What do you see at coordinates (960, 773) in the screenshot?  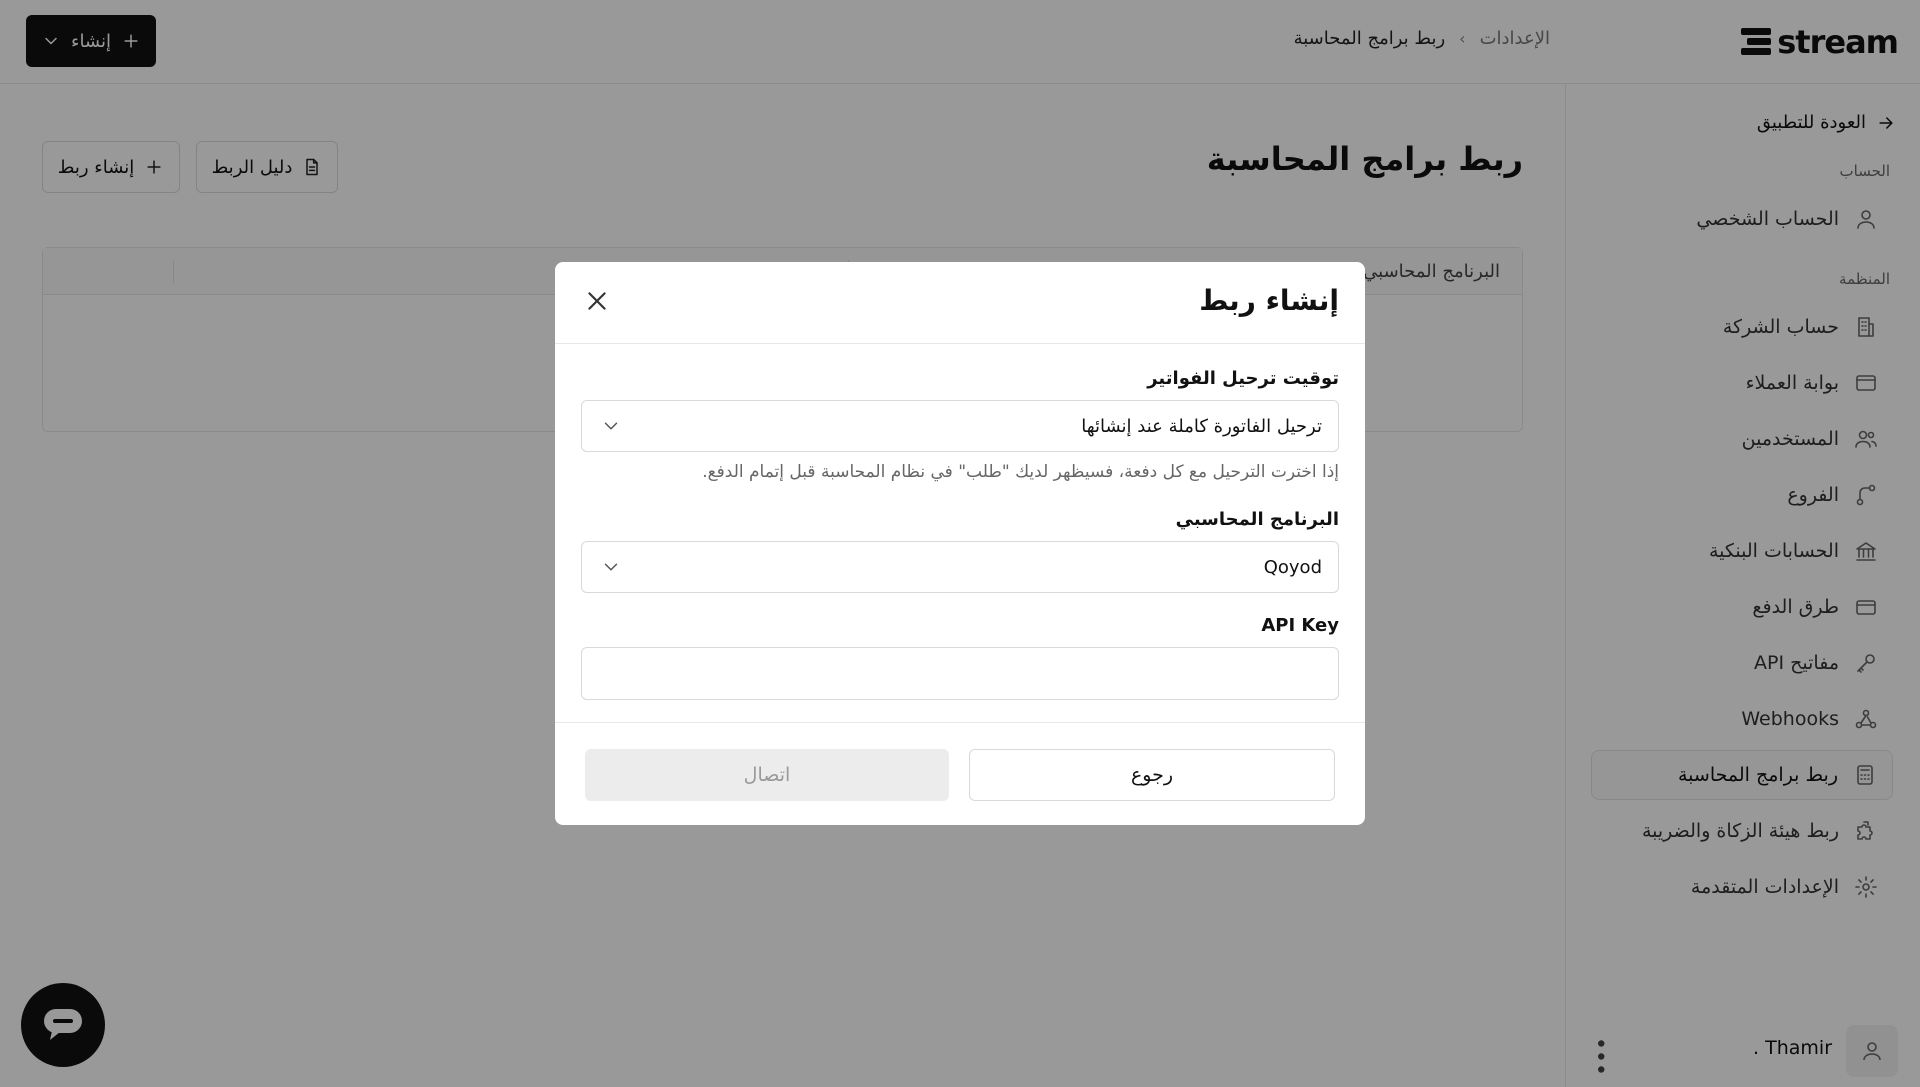 I see `modal-footer: رجوع اتصال` at bounding box center [960, 773].